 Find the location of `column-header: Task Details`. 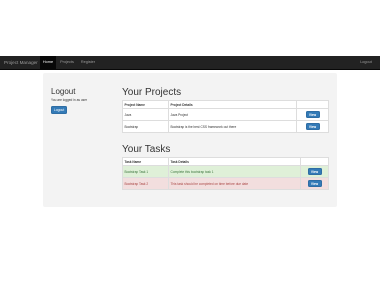

column-header: Task Details is located at coordinates (234, 161).